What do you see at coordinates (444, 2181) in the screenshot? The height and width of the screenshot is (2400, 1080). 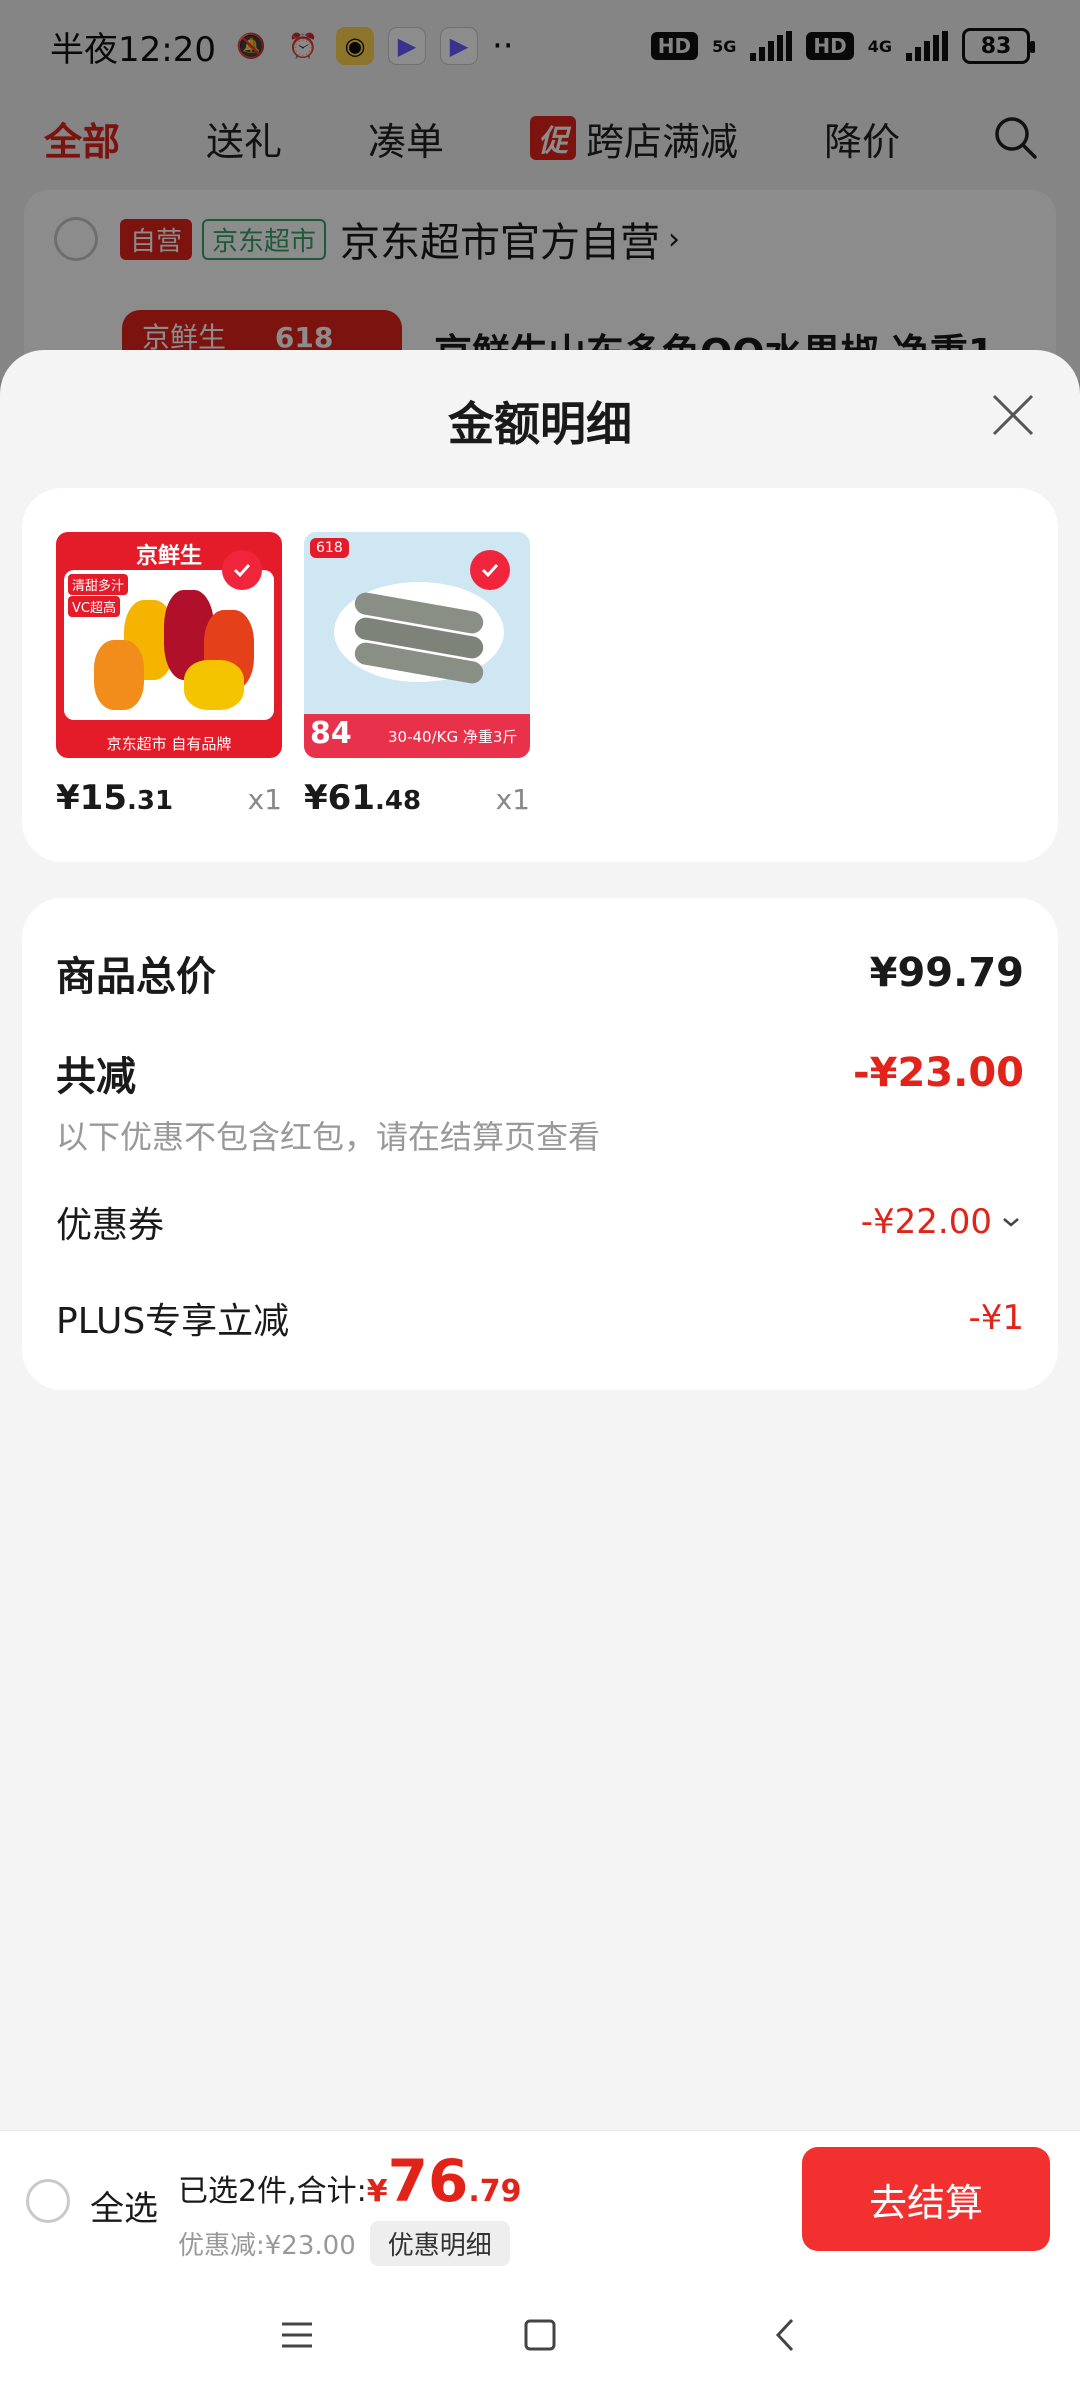 I see `total-amount: ¥76.79` at bounding box center [444, 2181].